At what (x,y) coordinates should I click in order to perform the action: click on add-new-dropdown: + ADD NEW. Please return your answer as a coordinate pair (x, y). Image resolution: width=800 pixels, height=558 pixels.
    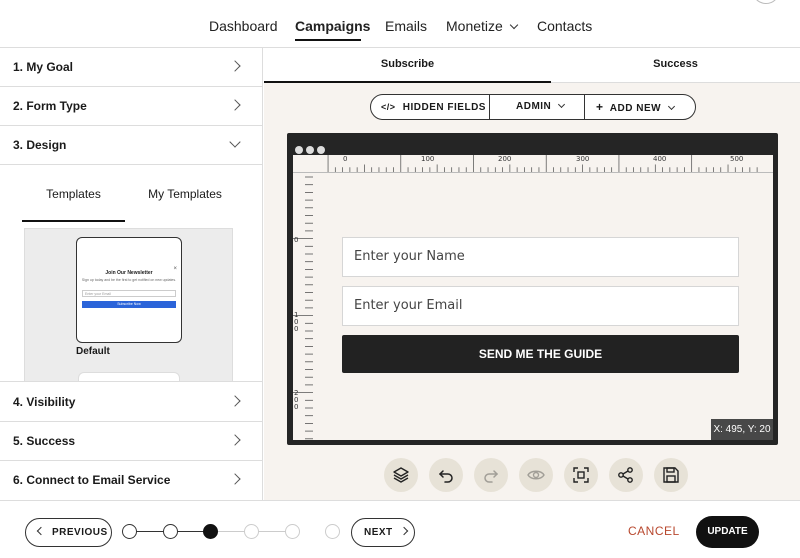
    Looking at the image, I should click on (636, 107).